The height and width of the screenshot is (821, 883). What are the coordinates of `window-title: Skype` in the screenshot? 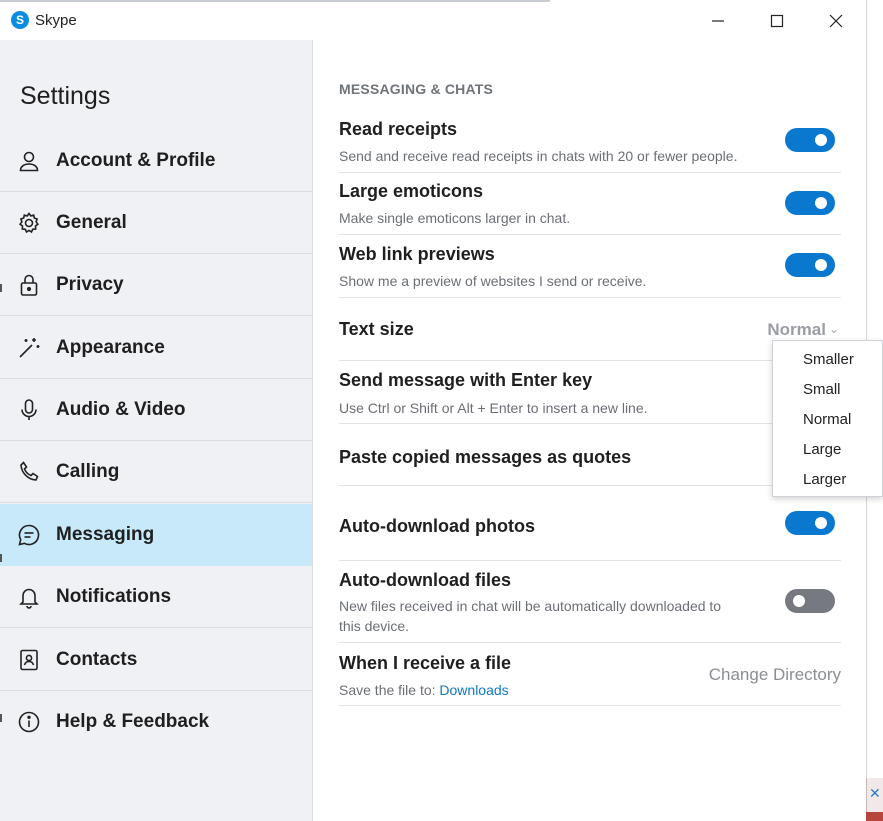 It's located at (56, 20).